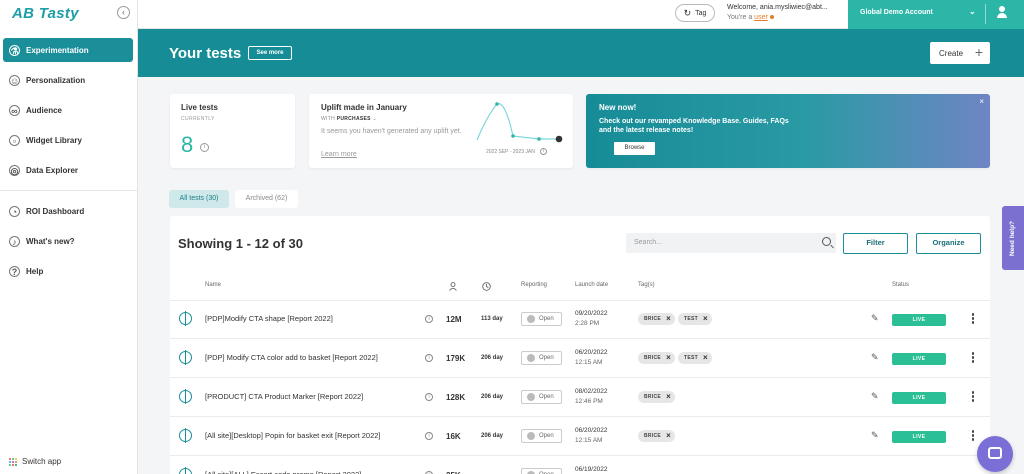 This screenshot has height=474, width=1024. I want to click on filter-button: Filter, so click(875, 243).